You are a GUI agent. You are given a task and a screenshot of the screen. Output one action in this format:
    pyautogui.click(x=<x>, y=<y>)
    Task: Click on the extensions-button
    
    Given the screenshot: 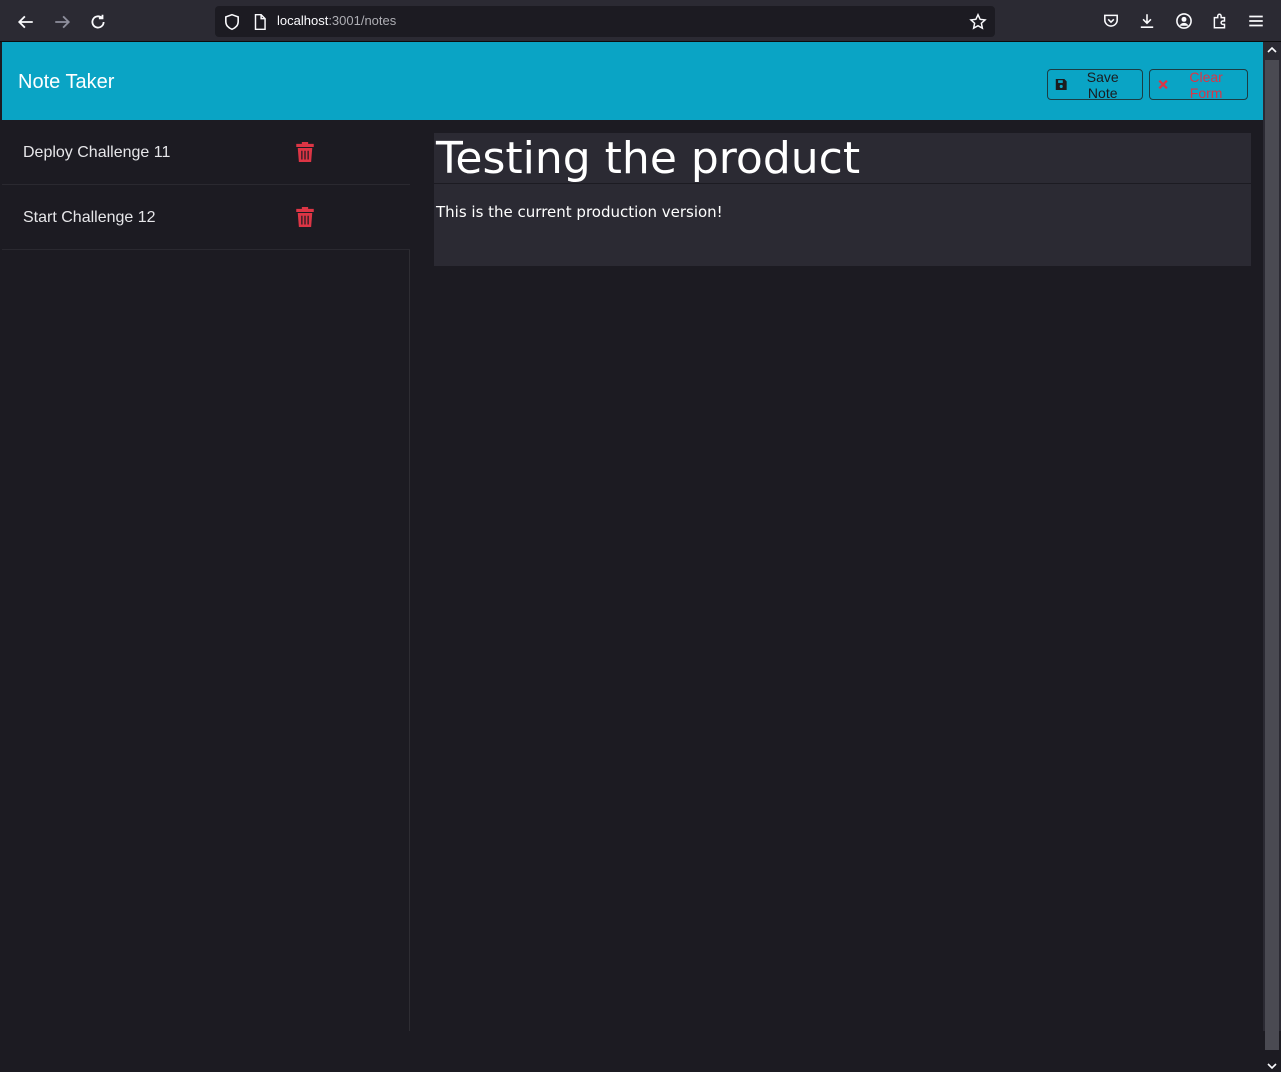 What is the action you would take?
    pyautogui.click(x=1220, y=21)
    